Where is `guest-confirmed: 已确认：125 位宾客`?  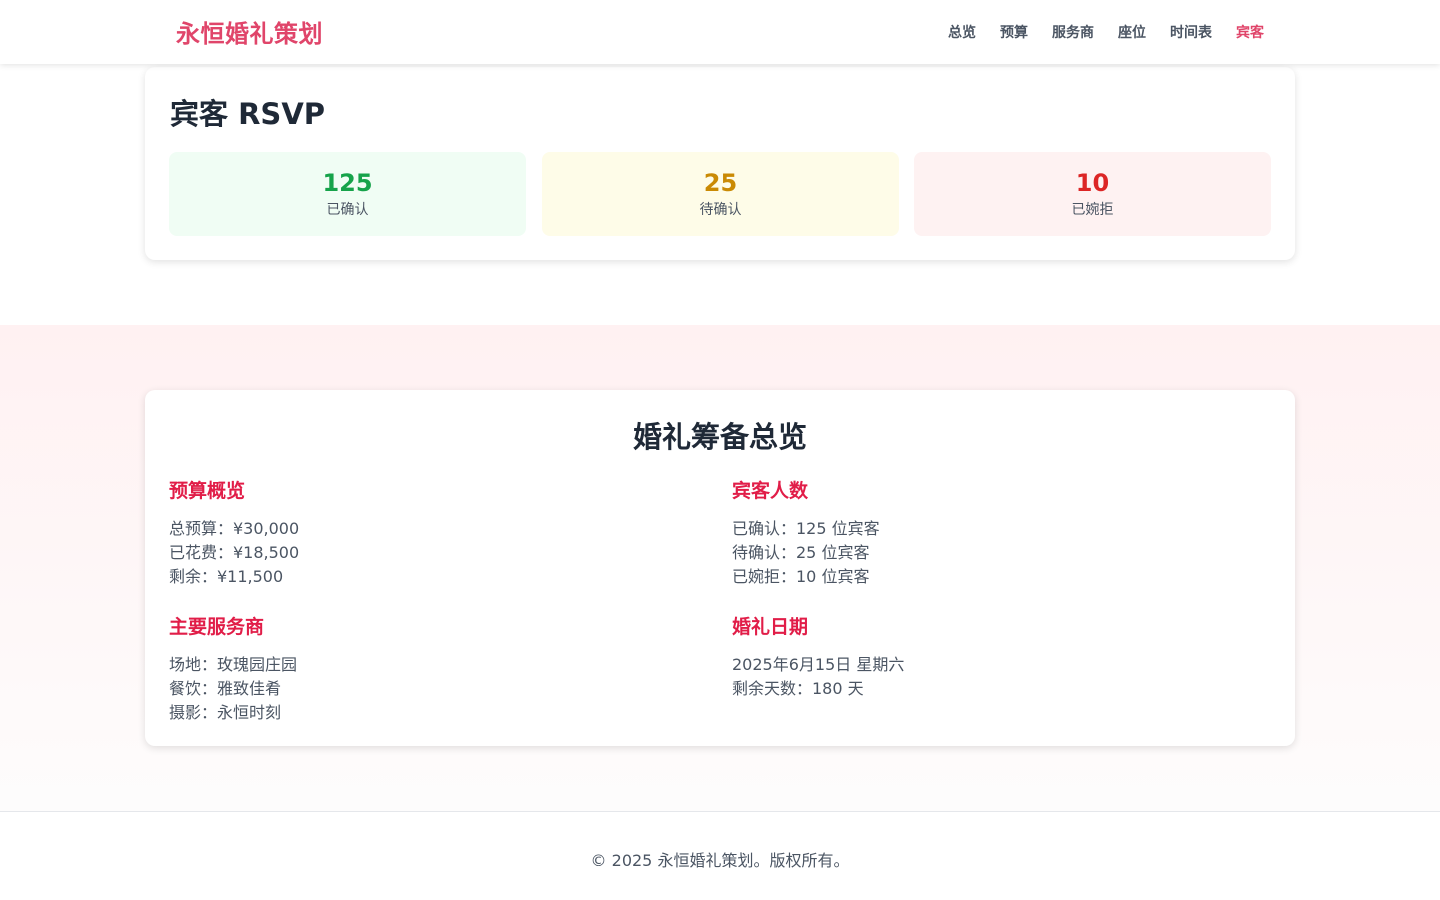
guest-confirmed: 已确认：125 位宾客 is located at coordinates (806, 528).